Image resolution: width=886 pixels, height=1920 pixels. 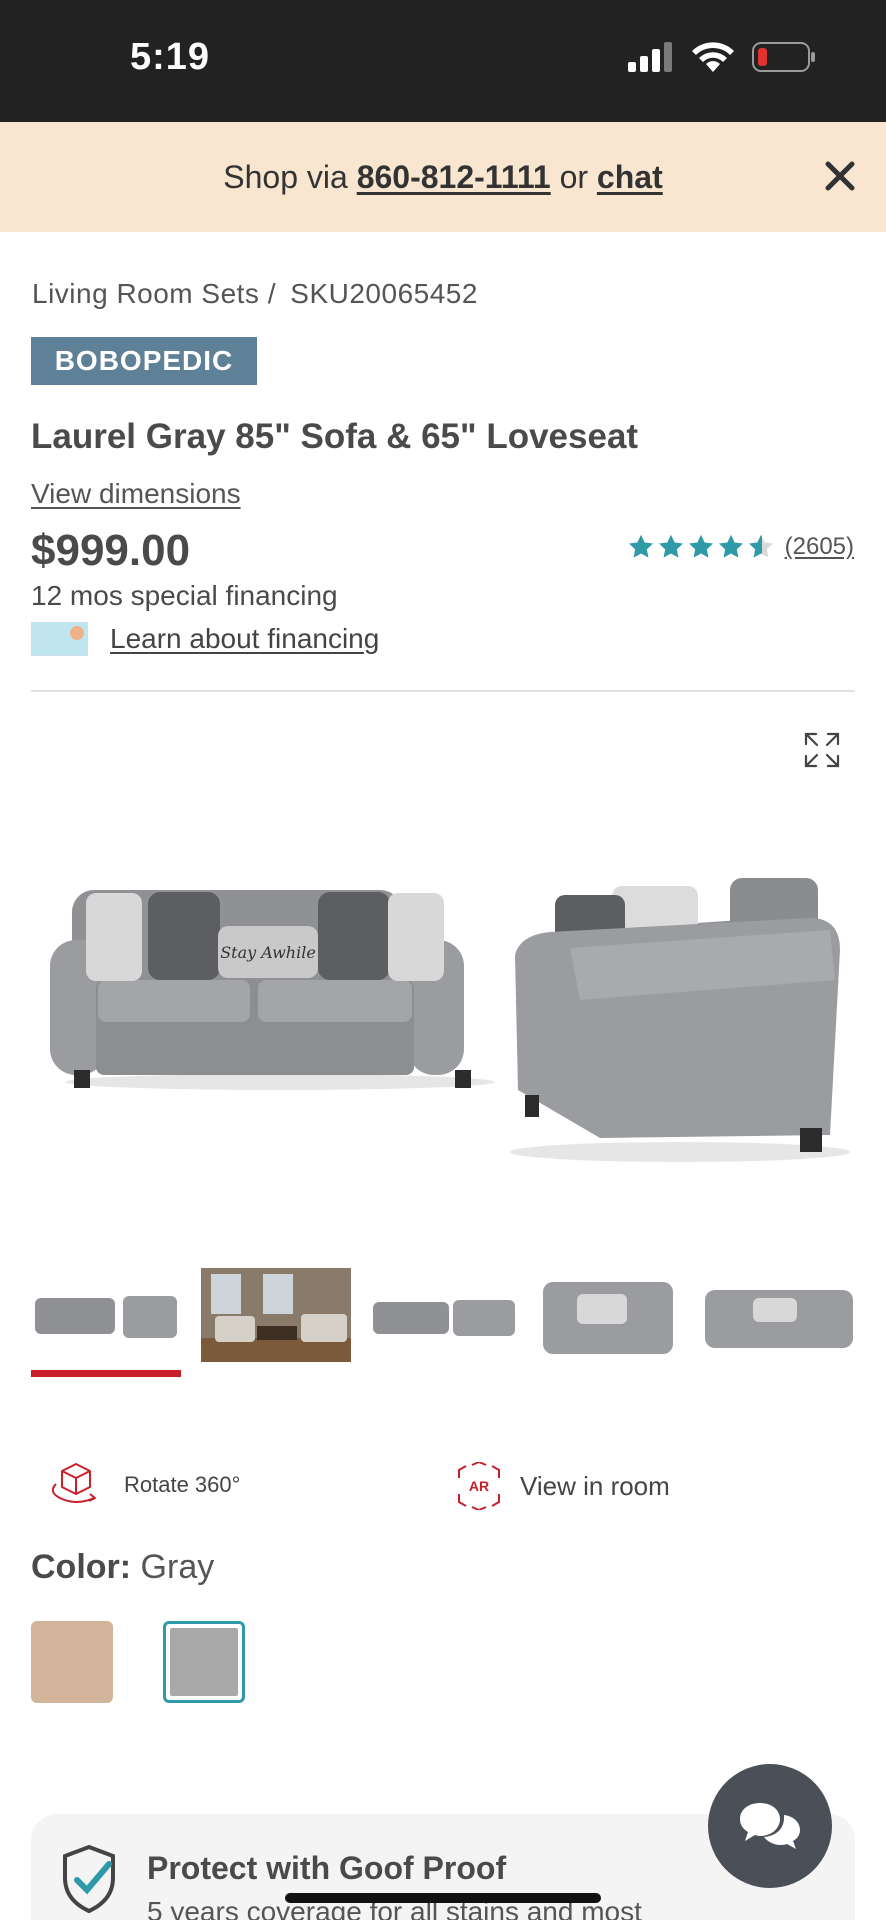 I want to click on view-dimensions-link: View dimensions, so click(x=136, y=494).